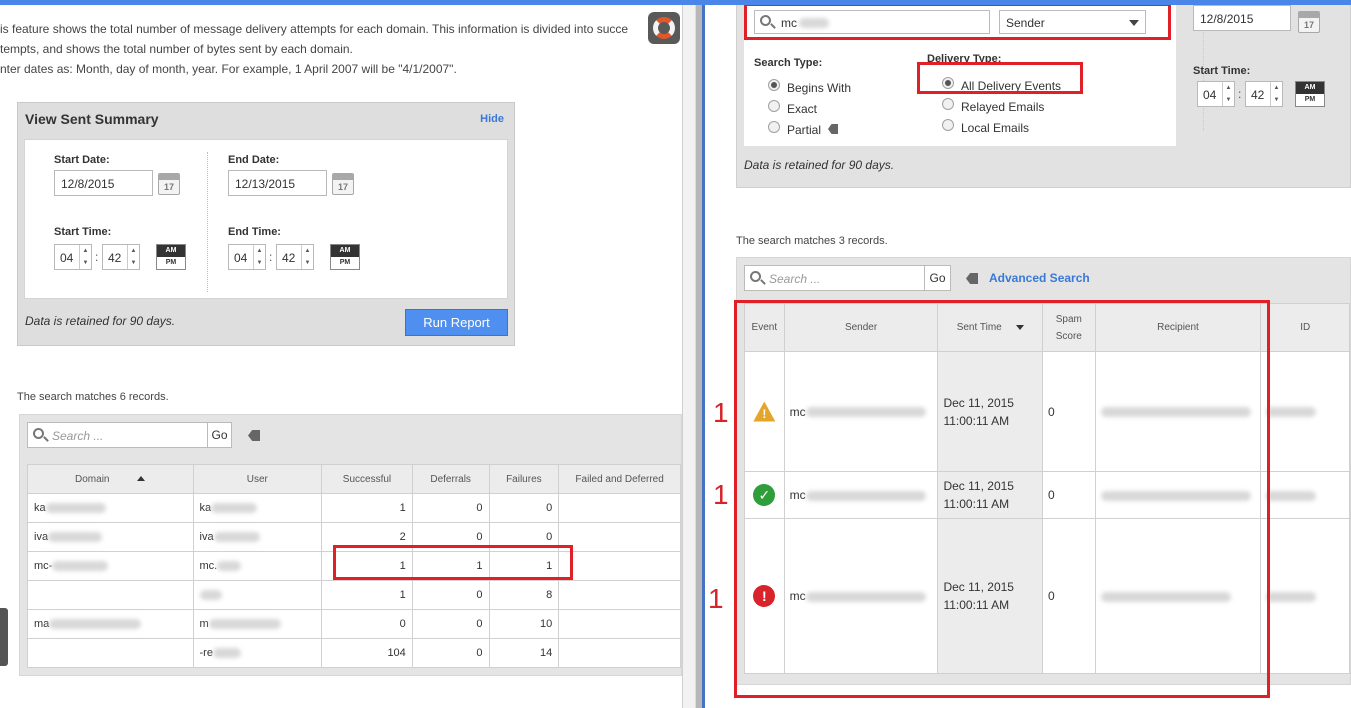 The width and height of the screenshot is (1351, 708). I want to click on table-row: -re 104 0 14, so click(354, 653).